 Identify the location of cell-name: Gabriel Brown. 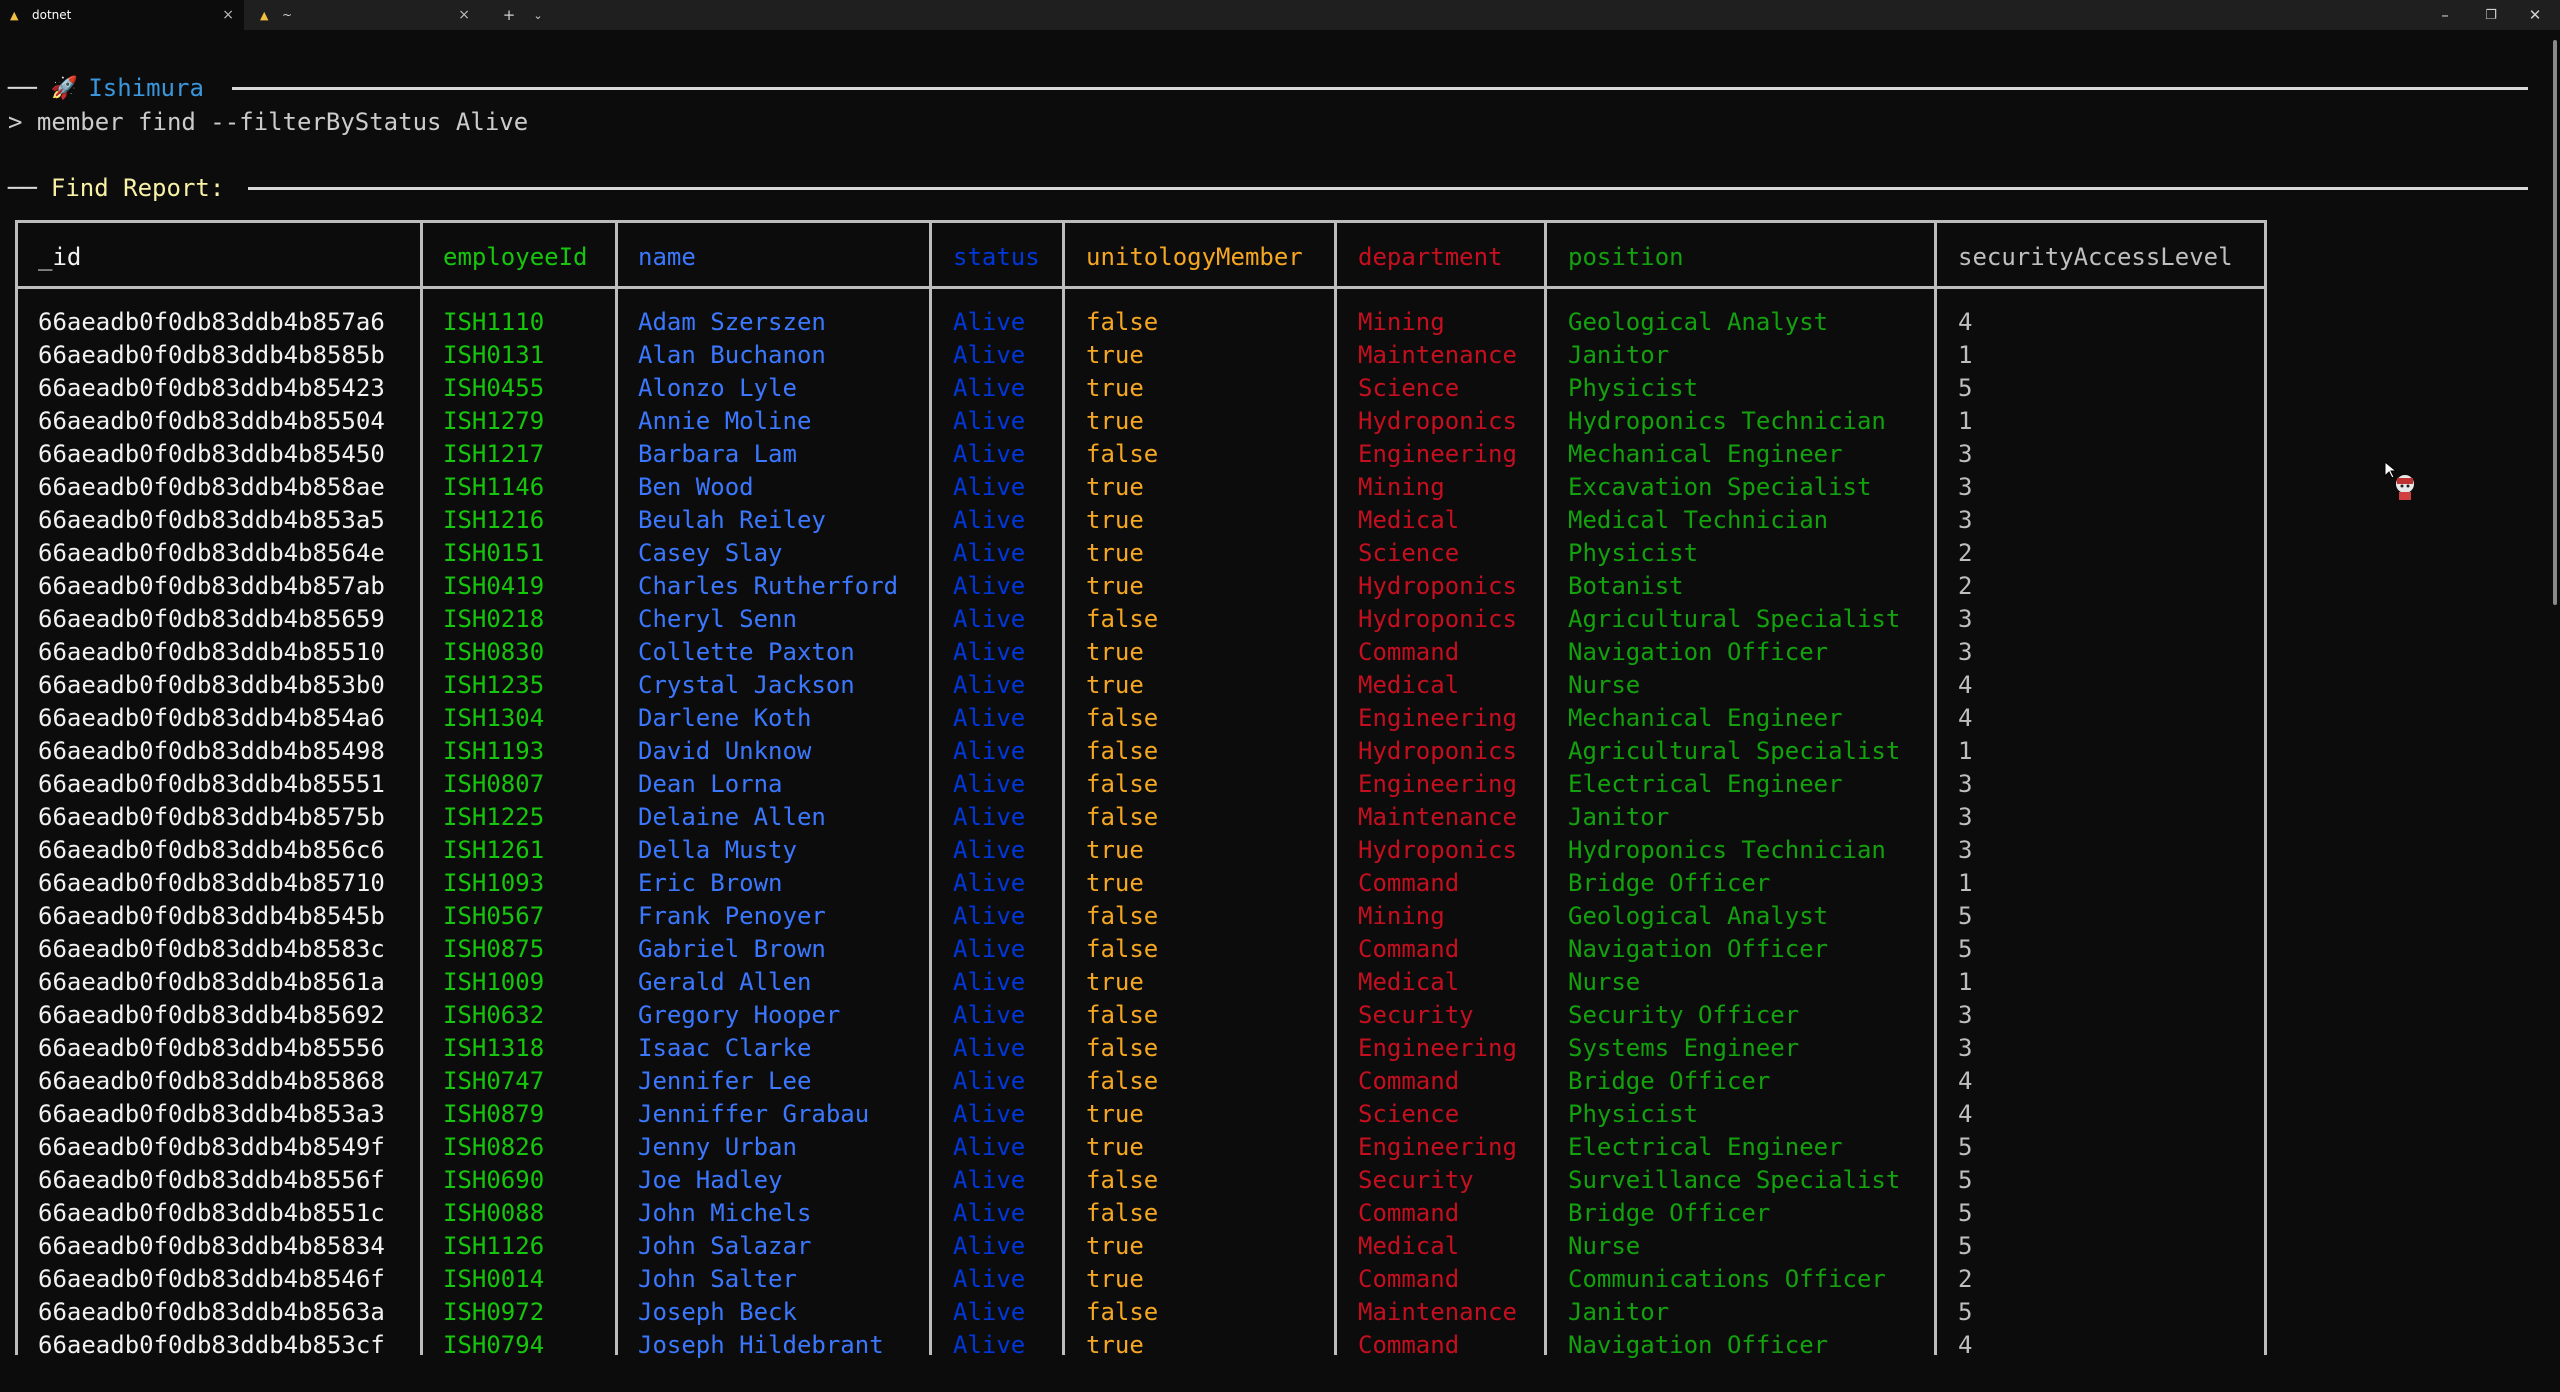
(732, 949).